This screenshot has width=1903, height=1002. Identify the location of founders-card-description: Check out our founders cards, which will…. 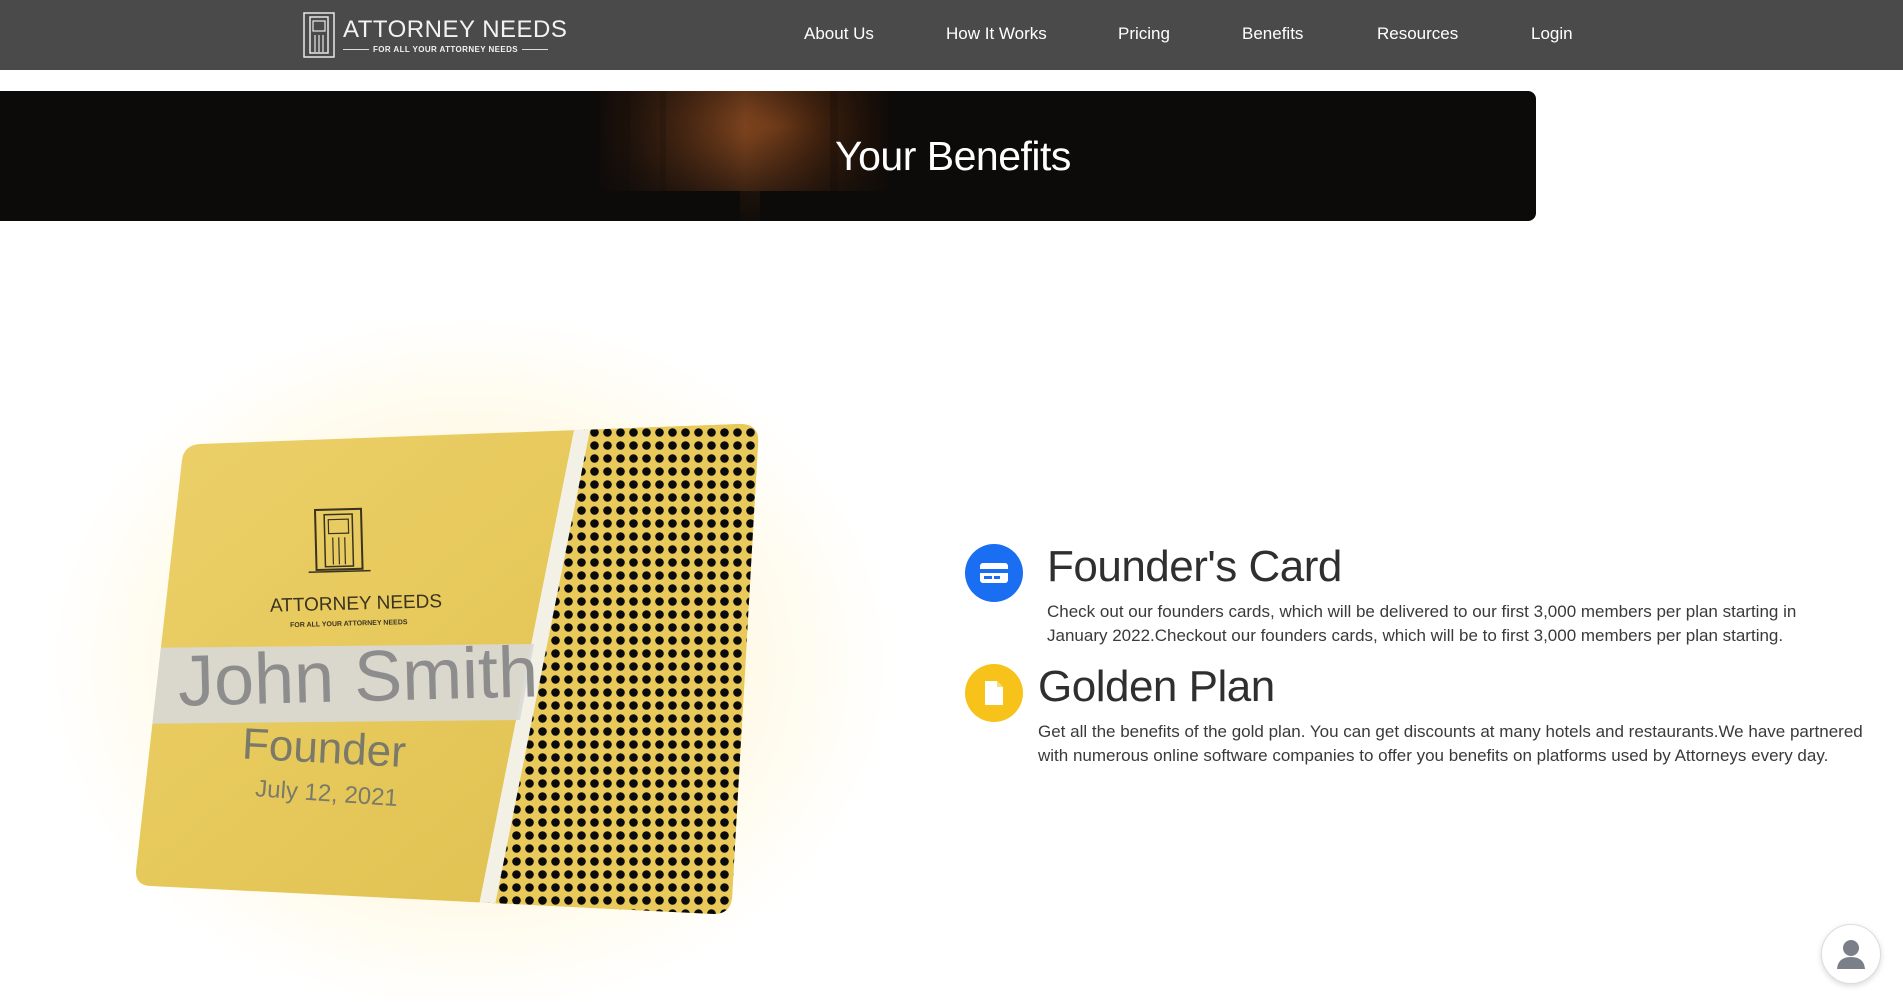
(1422, 623).